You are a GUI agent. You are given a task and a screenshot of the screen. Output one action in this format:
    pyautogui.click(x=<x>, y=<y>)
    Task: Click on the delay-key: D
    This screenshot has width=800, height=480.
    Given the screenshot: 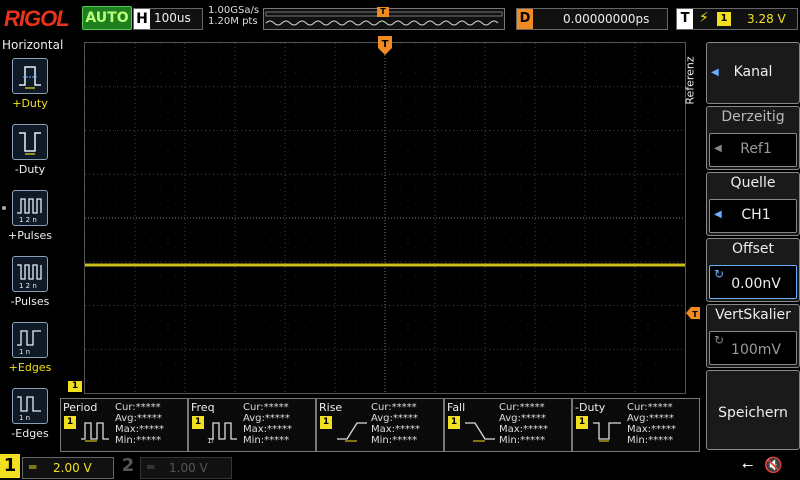 What is the action you would take?
    pyautogui.click(x=525, y=19)
    